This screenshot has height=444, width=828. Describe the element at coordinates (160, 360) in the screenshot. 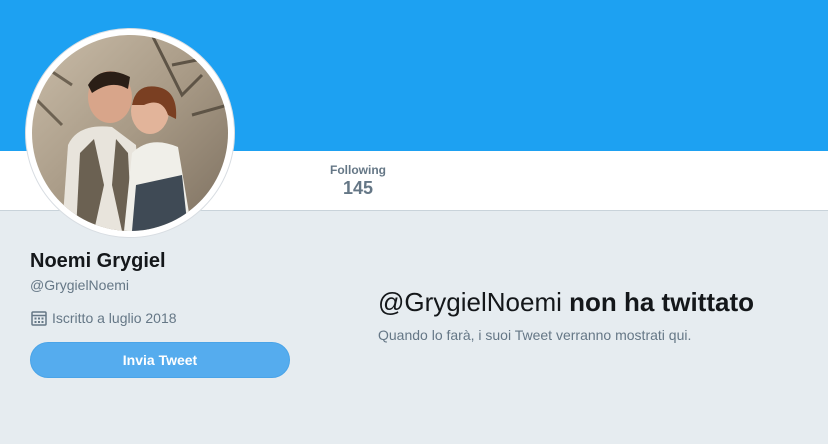

I see `send-tweet-button: Invia Tweet` at that location.